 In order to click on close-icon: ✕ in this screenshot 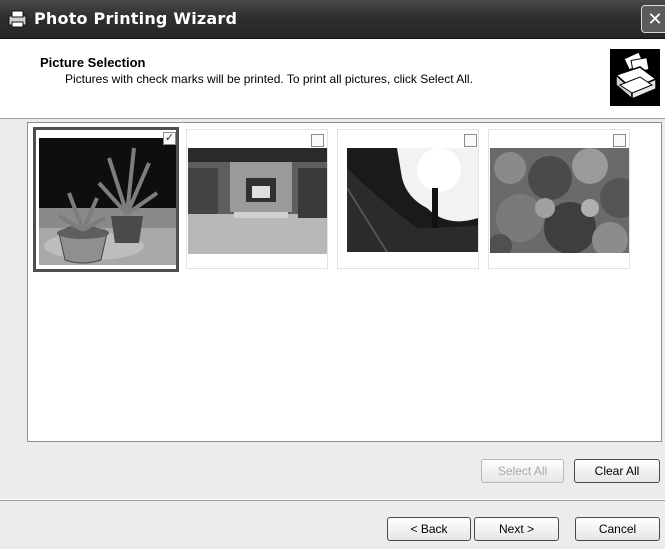, I will do `click(655, 19)`.